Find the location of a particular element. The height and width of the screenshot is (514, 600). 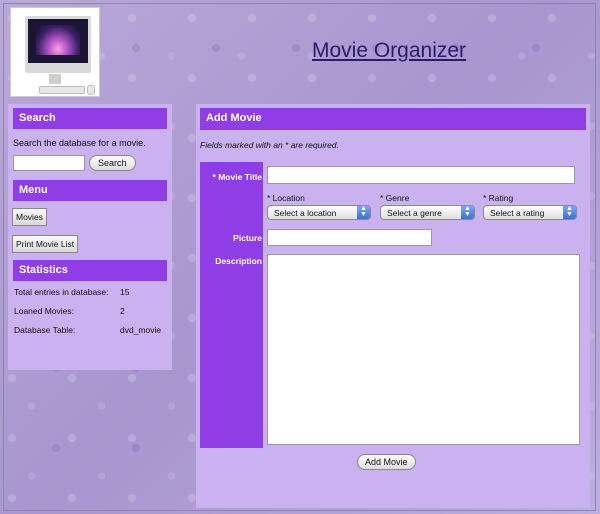

menu-movies-button: Movies is located at coordinates (29, 217).